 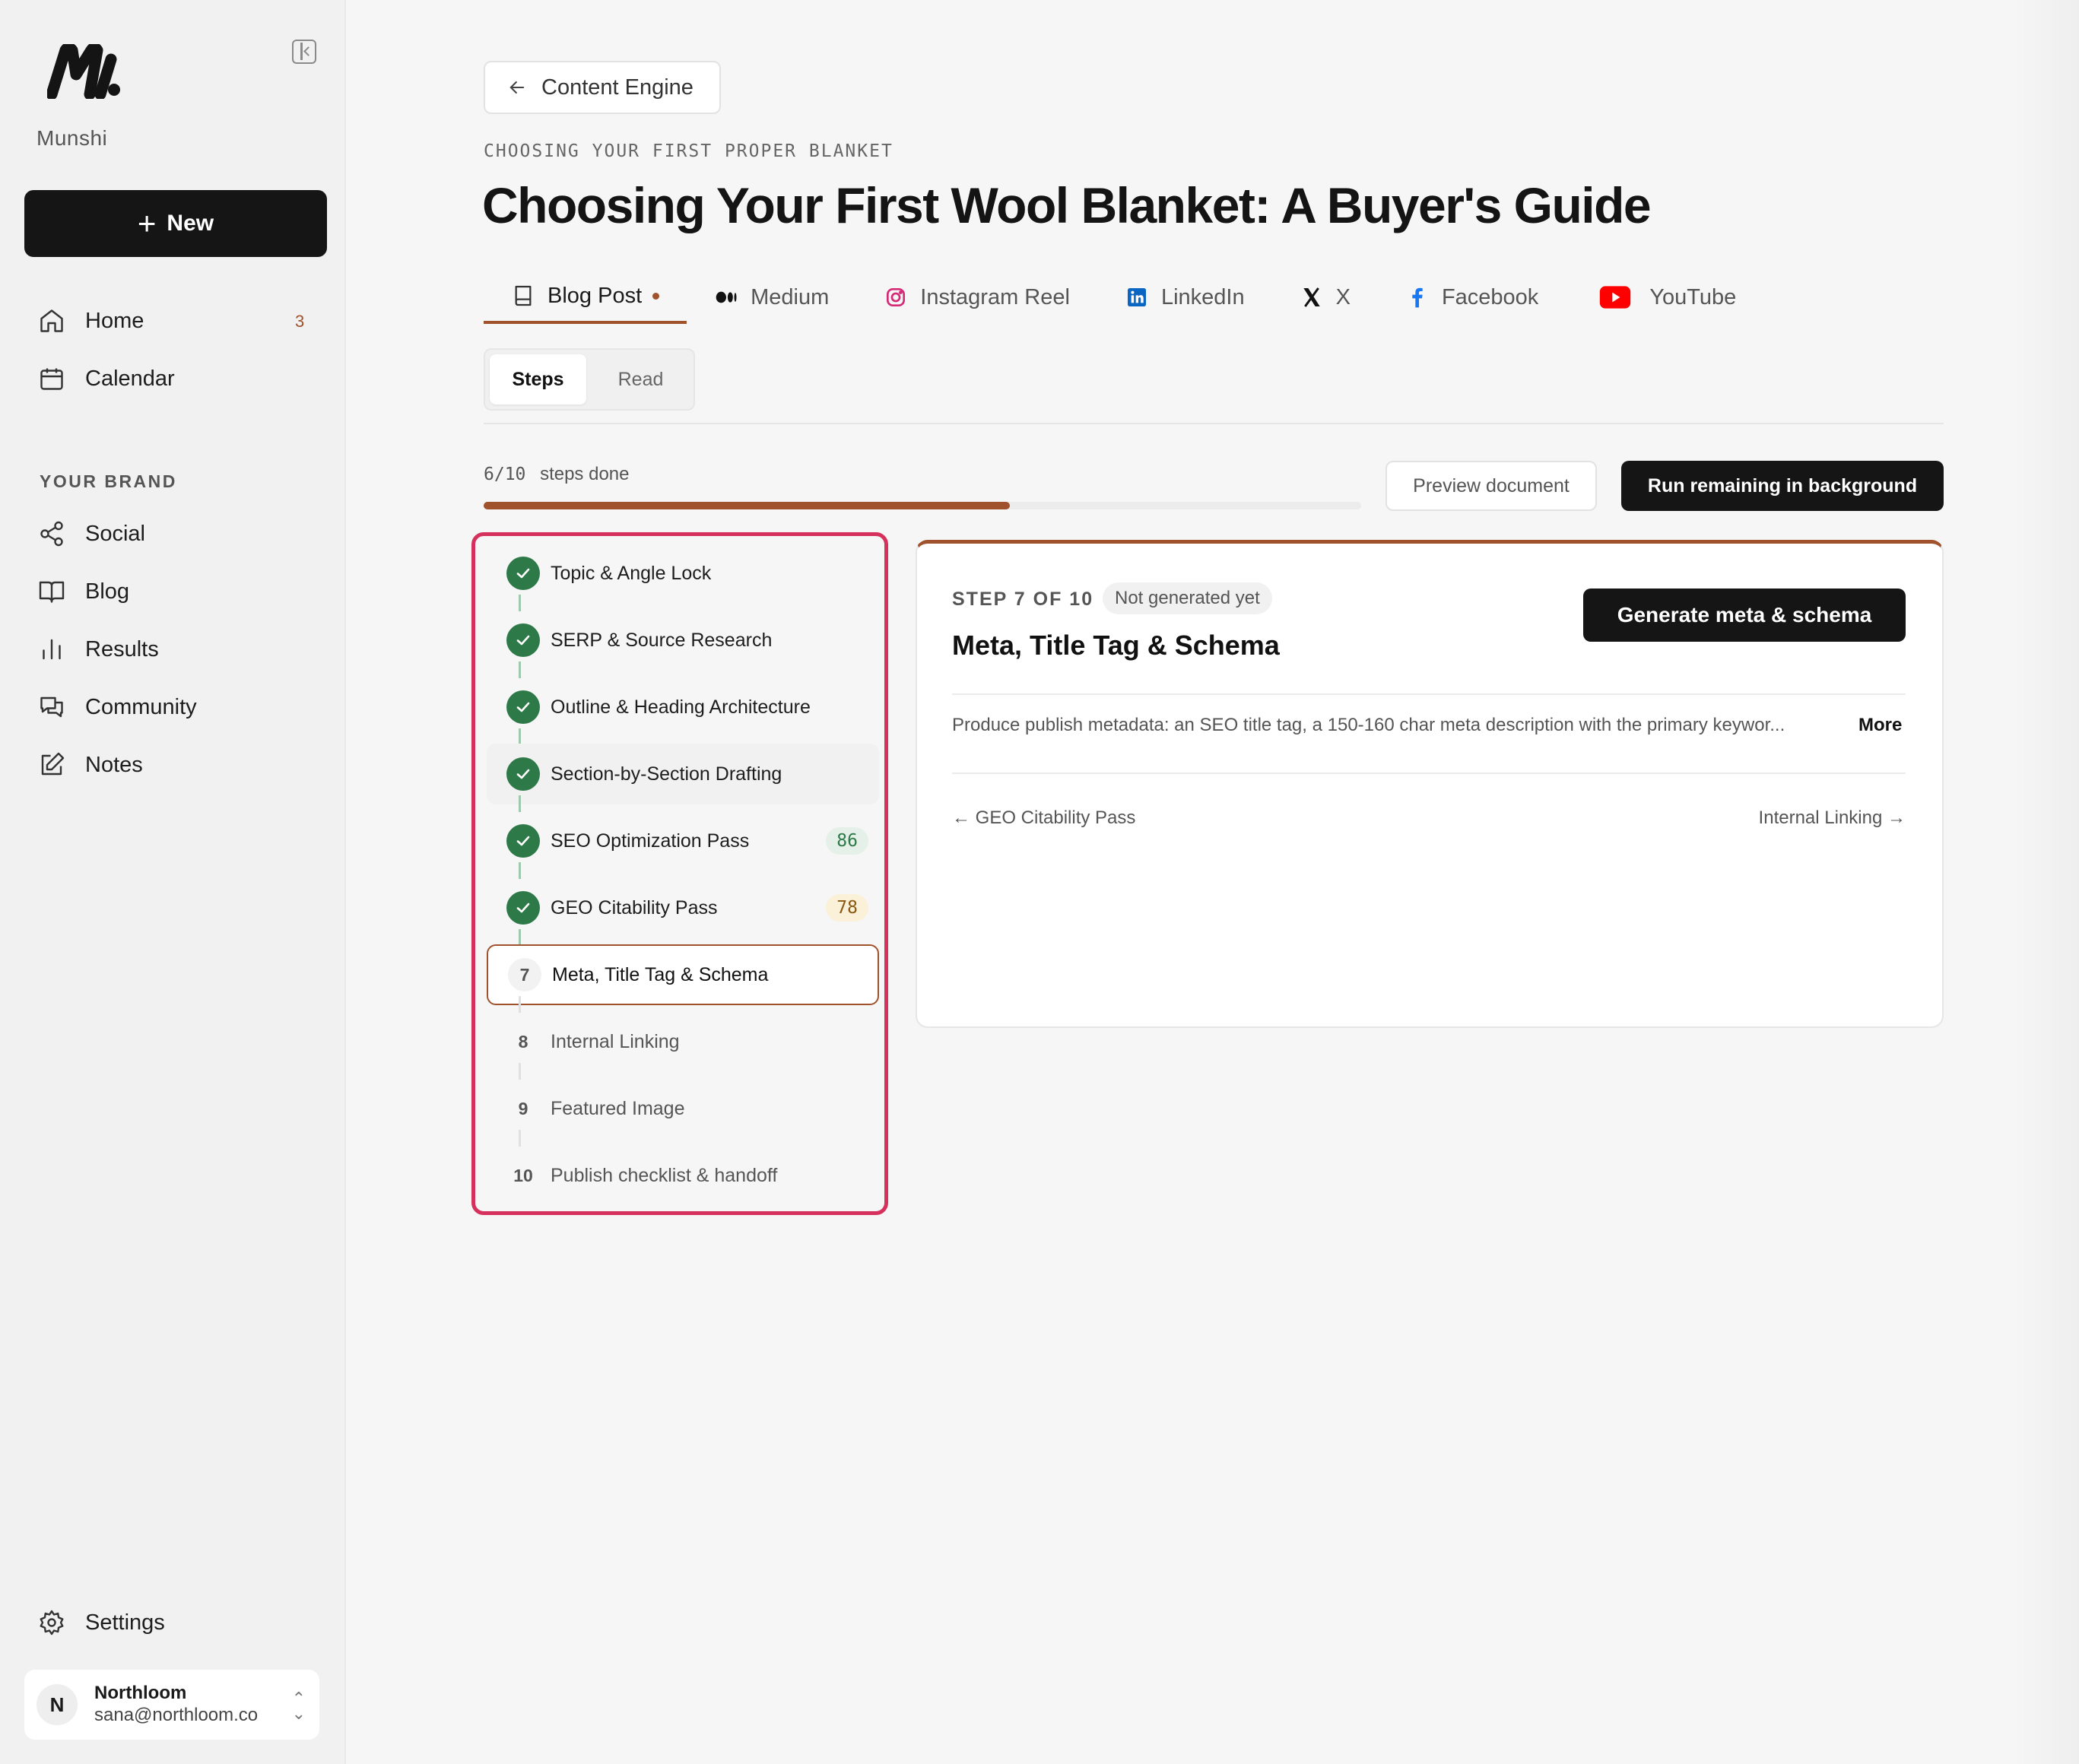 I want to click on tab-instagram-reel: Instagram Reel, so click(x=976, y=297).